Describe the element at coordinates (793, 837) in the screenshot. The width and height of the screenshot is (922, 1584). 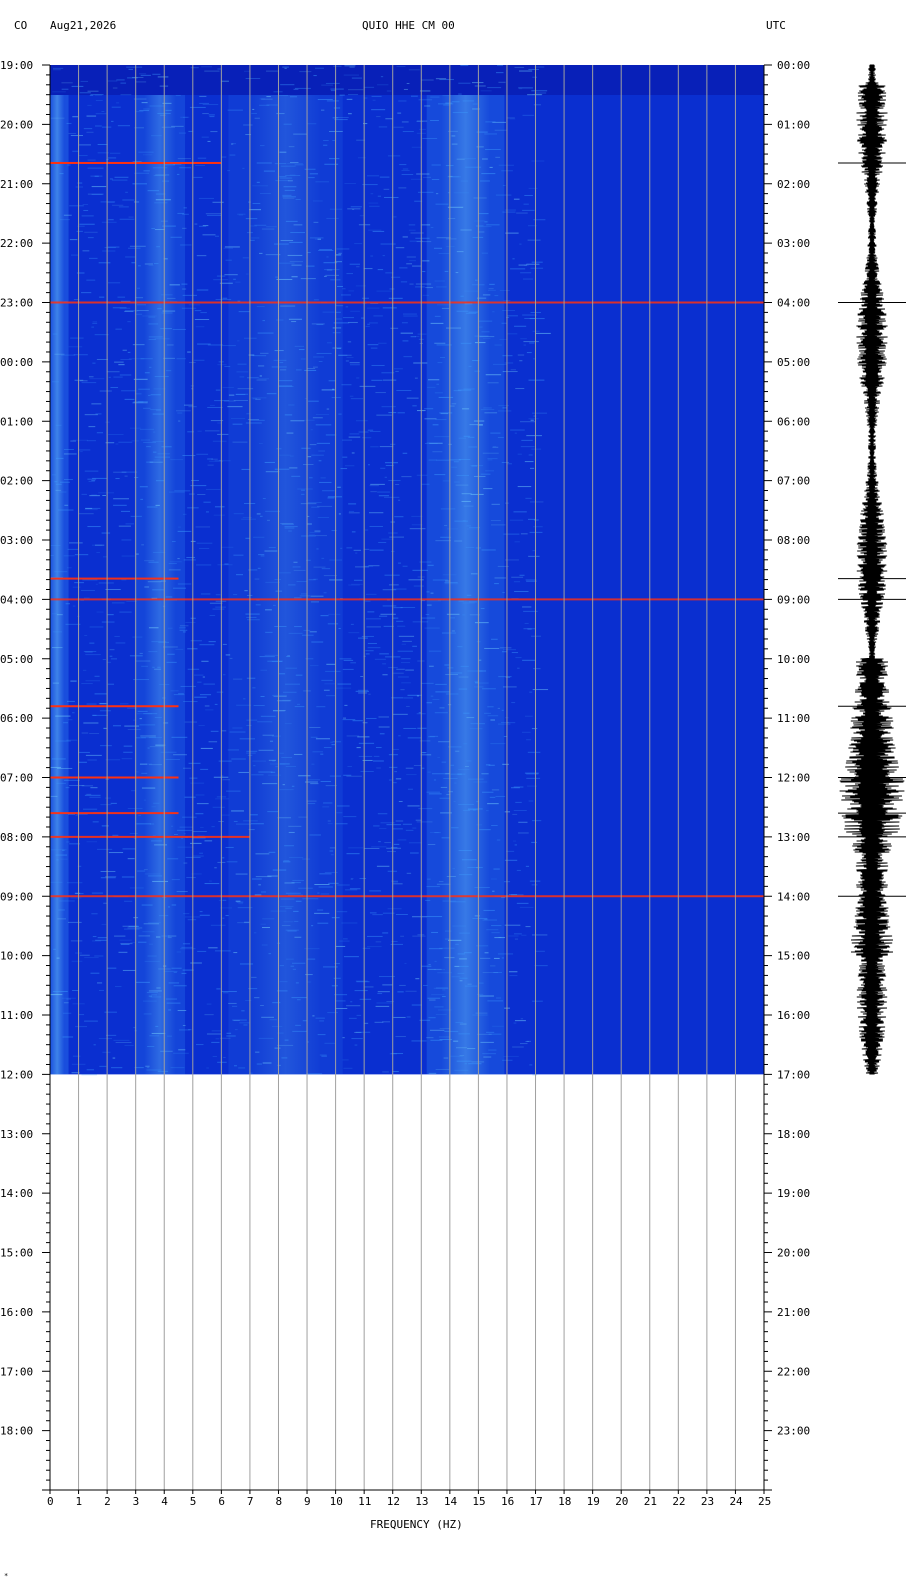
I see `right-time-label: 13:00` at that location.